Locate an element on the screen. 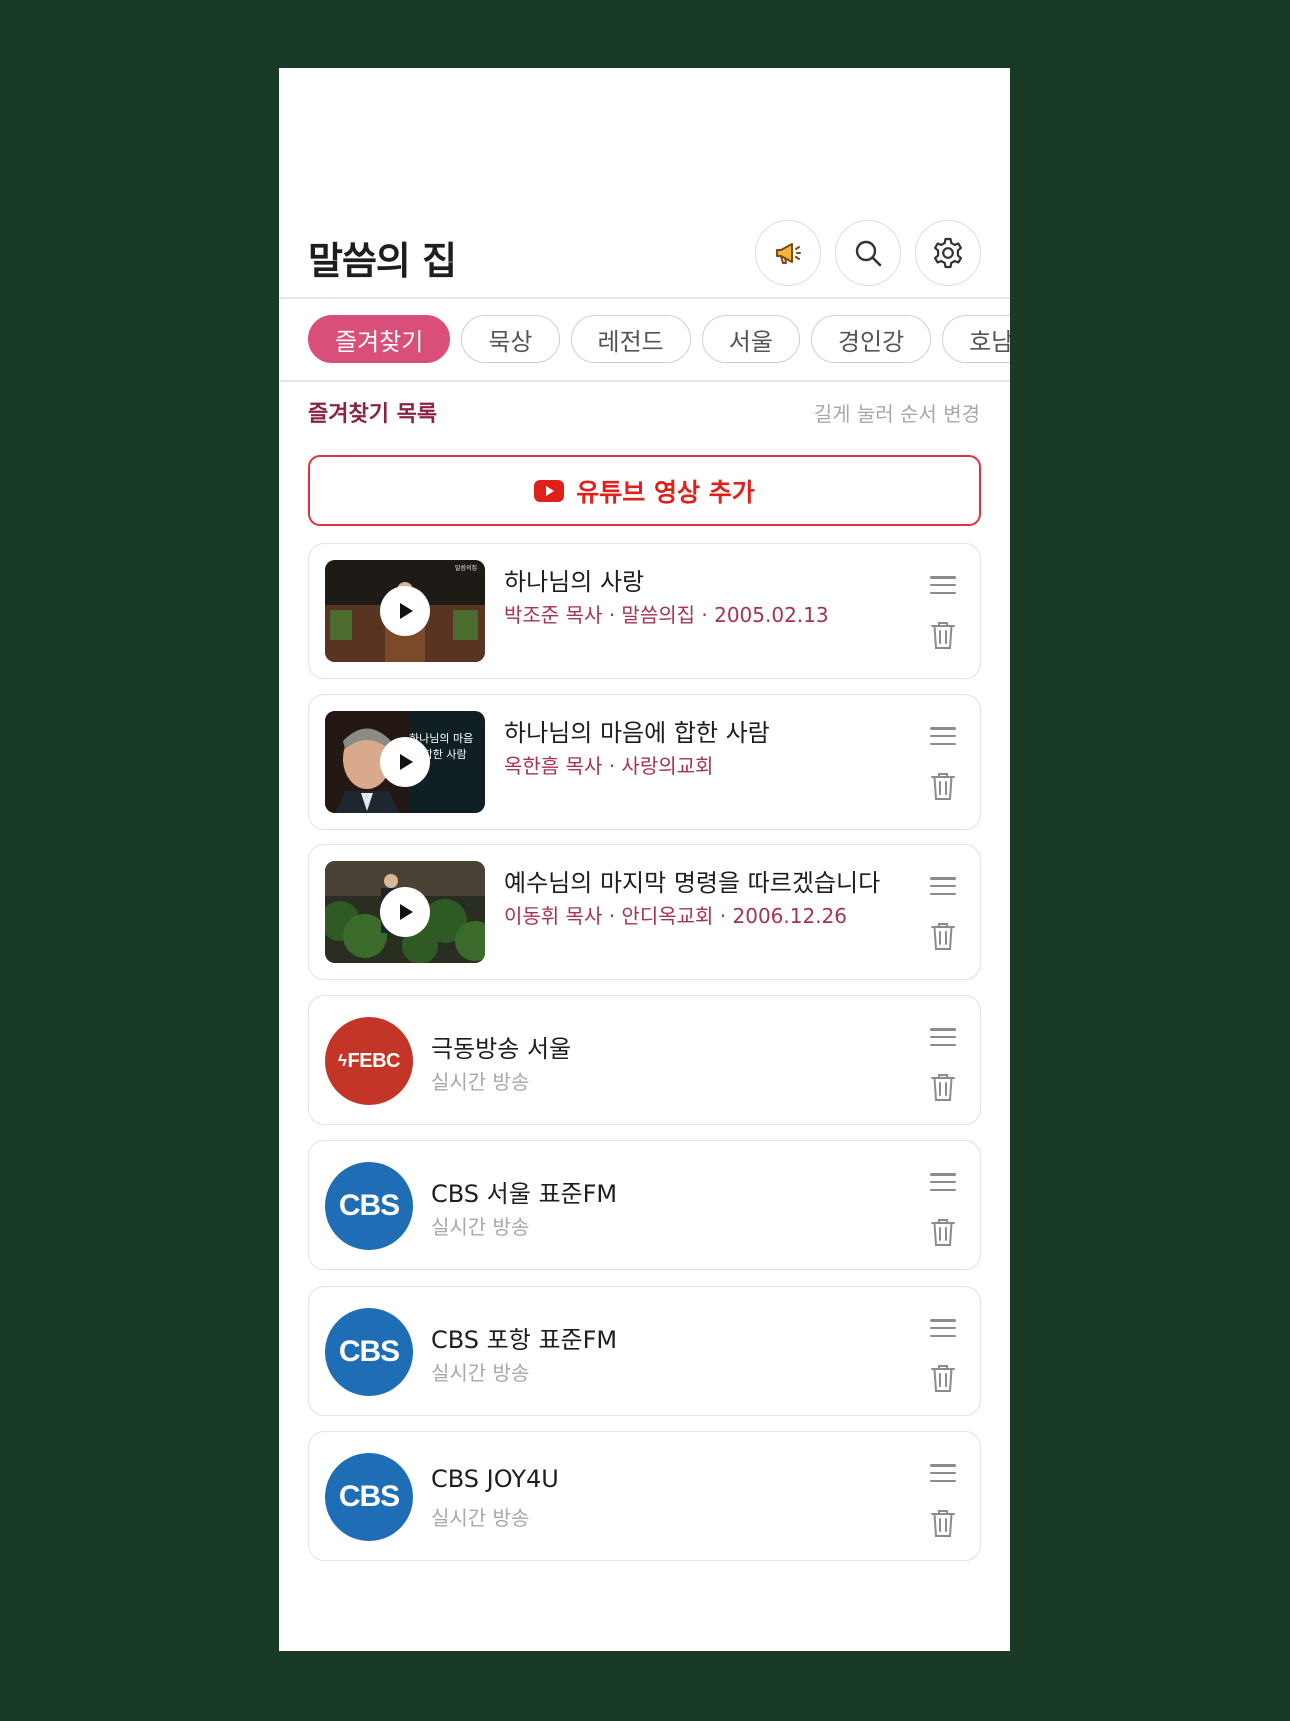  settings-button is located at coordinates (948, 253).